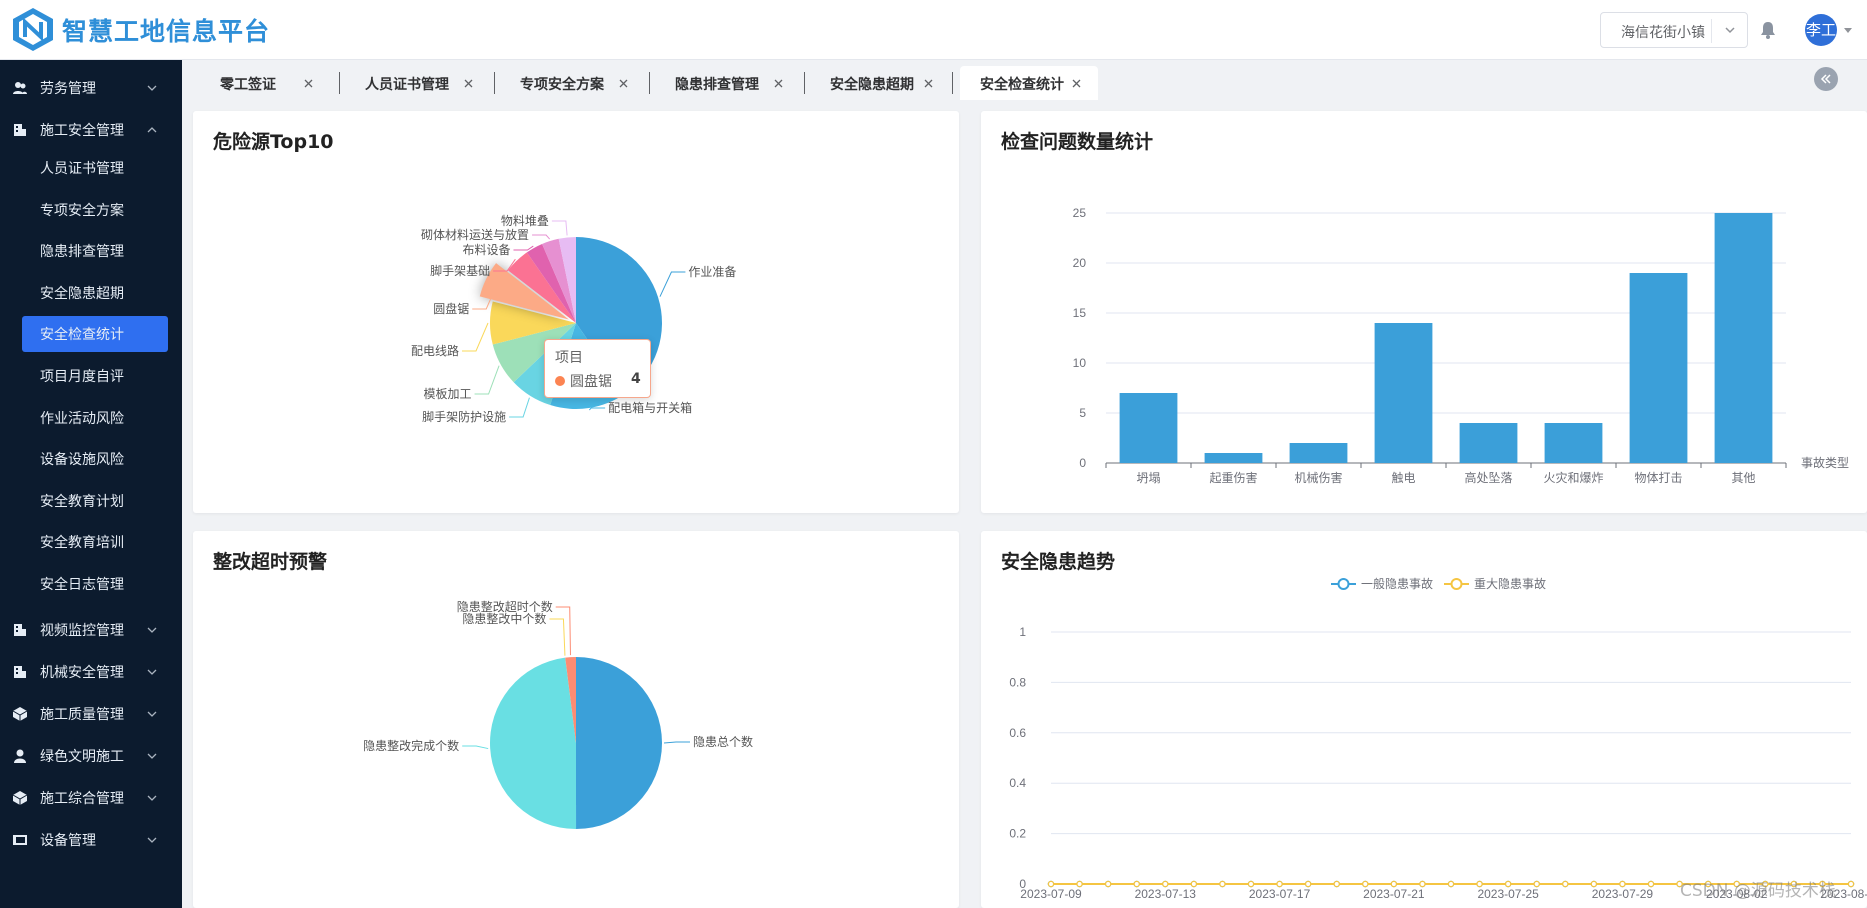  Describe the element at coordinates (727, 83) in the screenshot. I see `tab-3: 隐患排查管理` at that location.